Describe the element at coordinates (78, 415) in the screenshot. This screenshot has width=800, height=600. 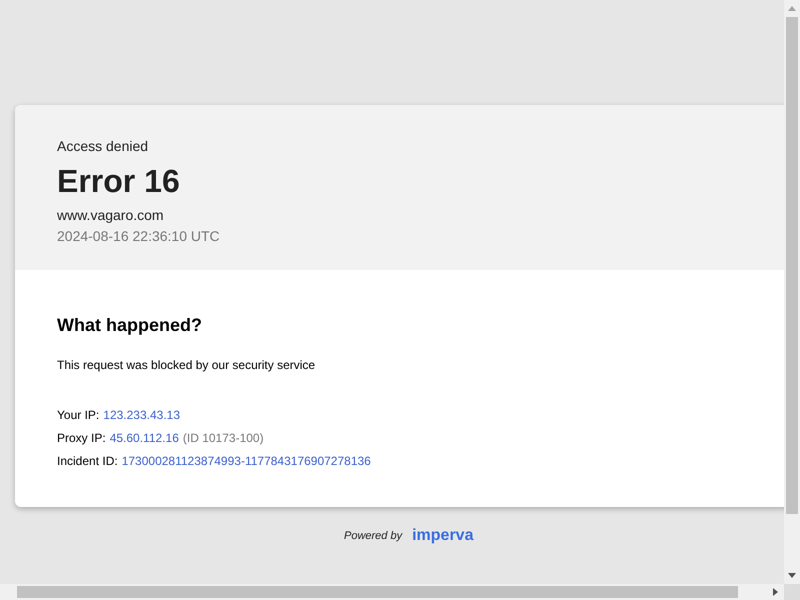
I see `detail-label: Your IP:` at that location.